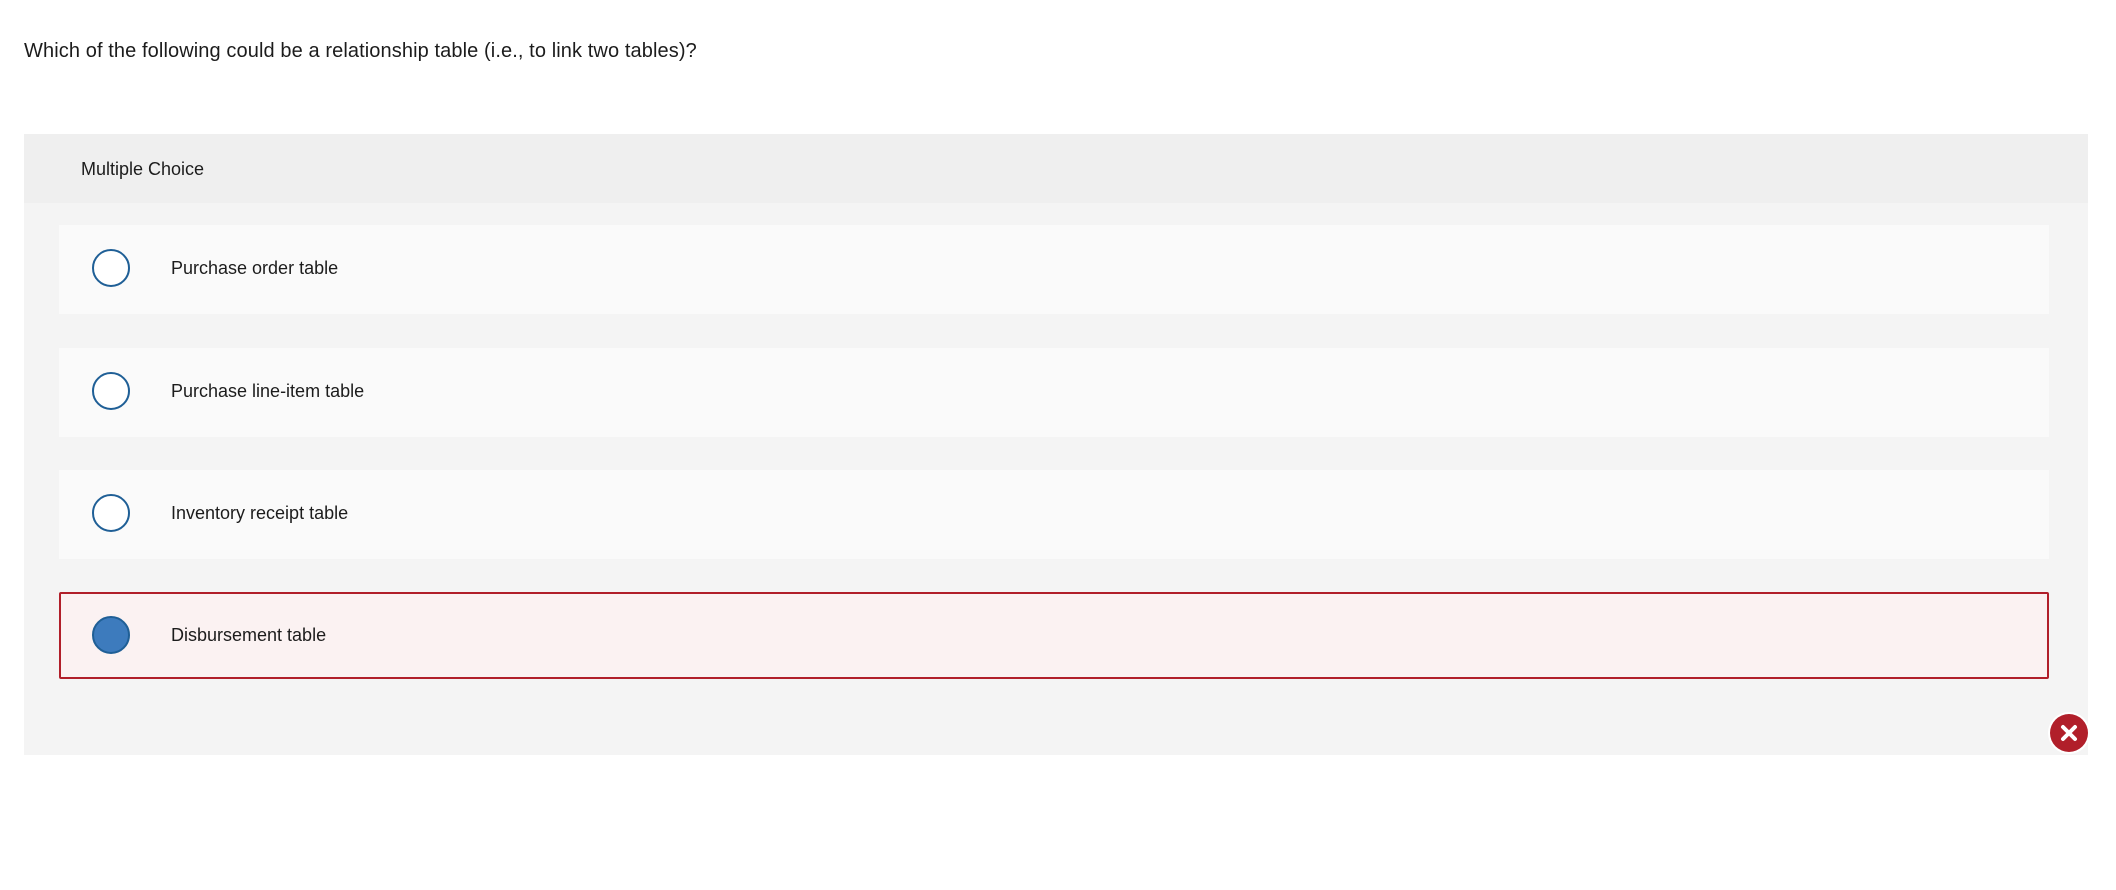  Describe the element at coordinates (268, 391) in the screenshot. I see `option-label: Purchase line-item table` at that location.